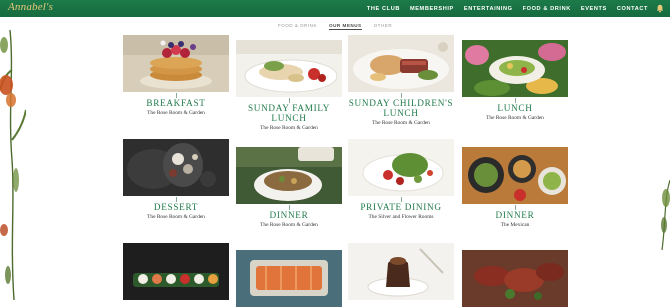 This screenshot has width=670, height=307. What do you see at coordinates (632, 9) in the screenshot?
I see `nav-contact: CONTACT` at bounding box center [632, 9].